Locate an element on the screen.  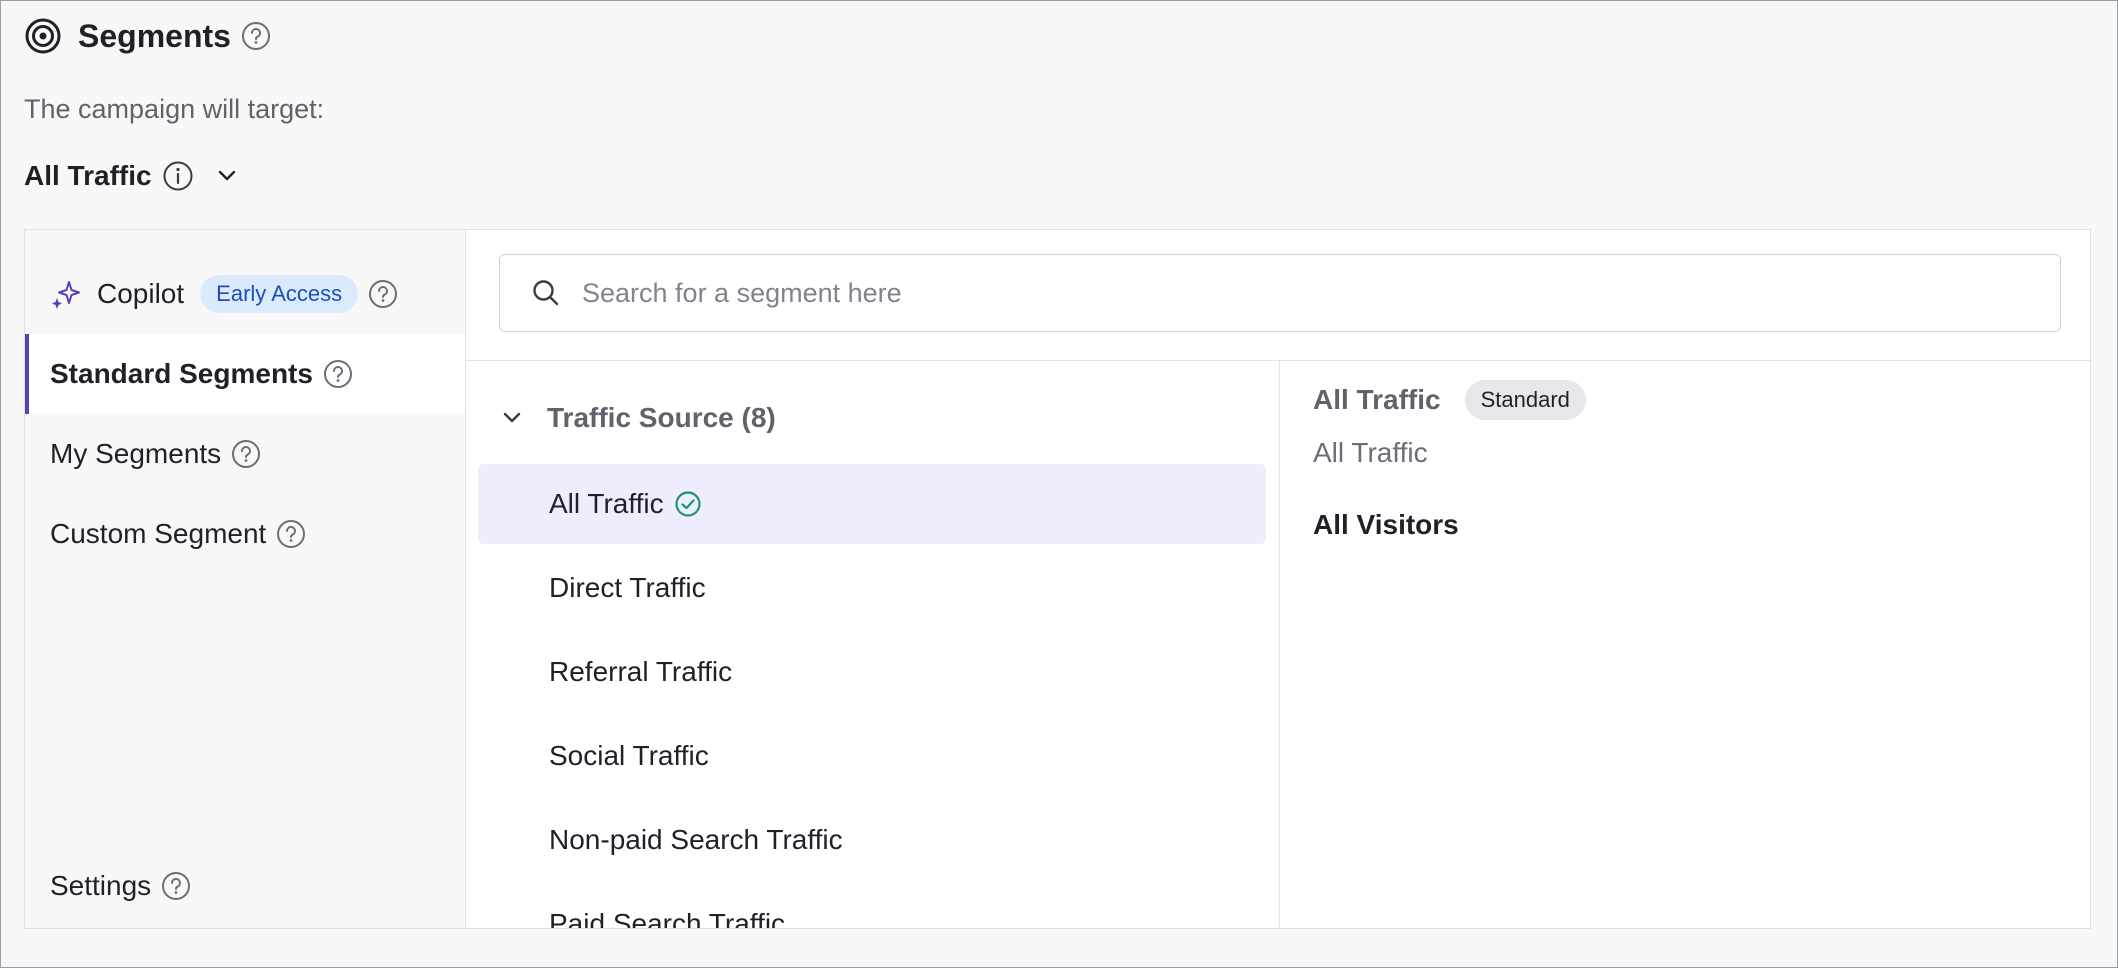
target-value: All Traffic is located at coordinates (88, 175).